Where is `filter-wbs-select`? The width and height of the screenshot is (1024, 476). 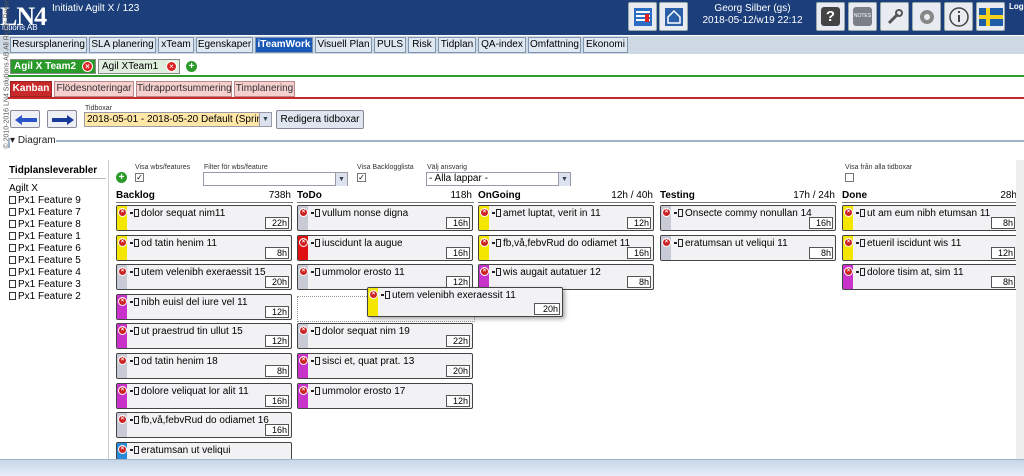 filter-wbs-select is located at coordinates (275, 179).